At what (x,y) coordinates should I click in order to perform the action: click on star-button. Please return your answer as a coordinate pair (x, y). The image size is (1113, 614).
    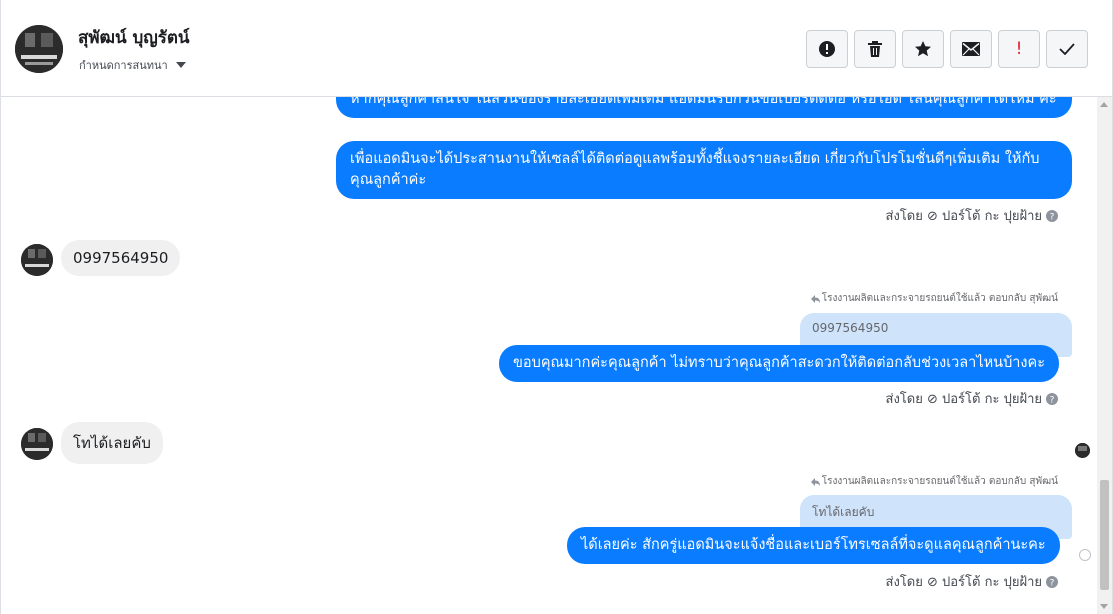
    Looking at the image, I should click on (923, 49).